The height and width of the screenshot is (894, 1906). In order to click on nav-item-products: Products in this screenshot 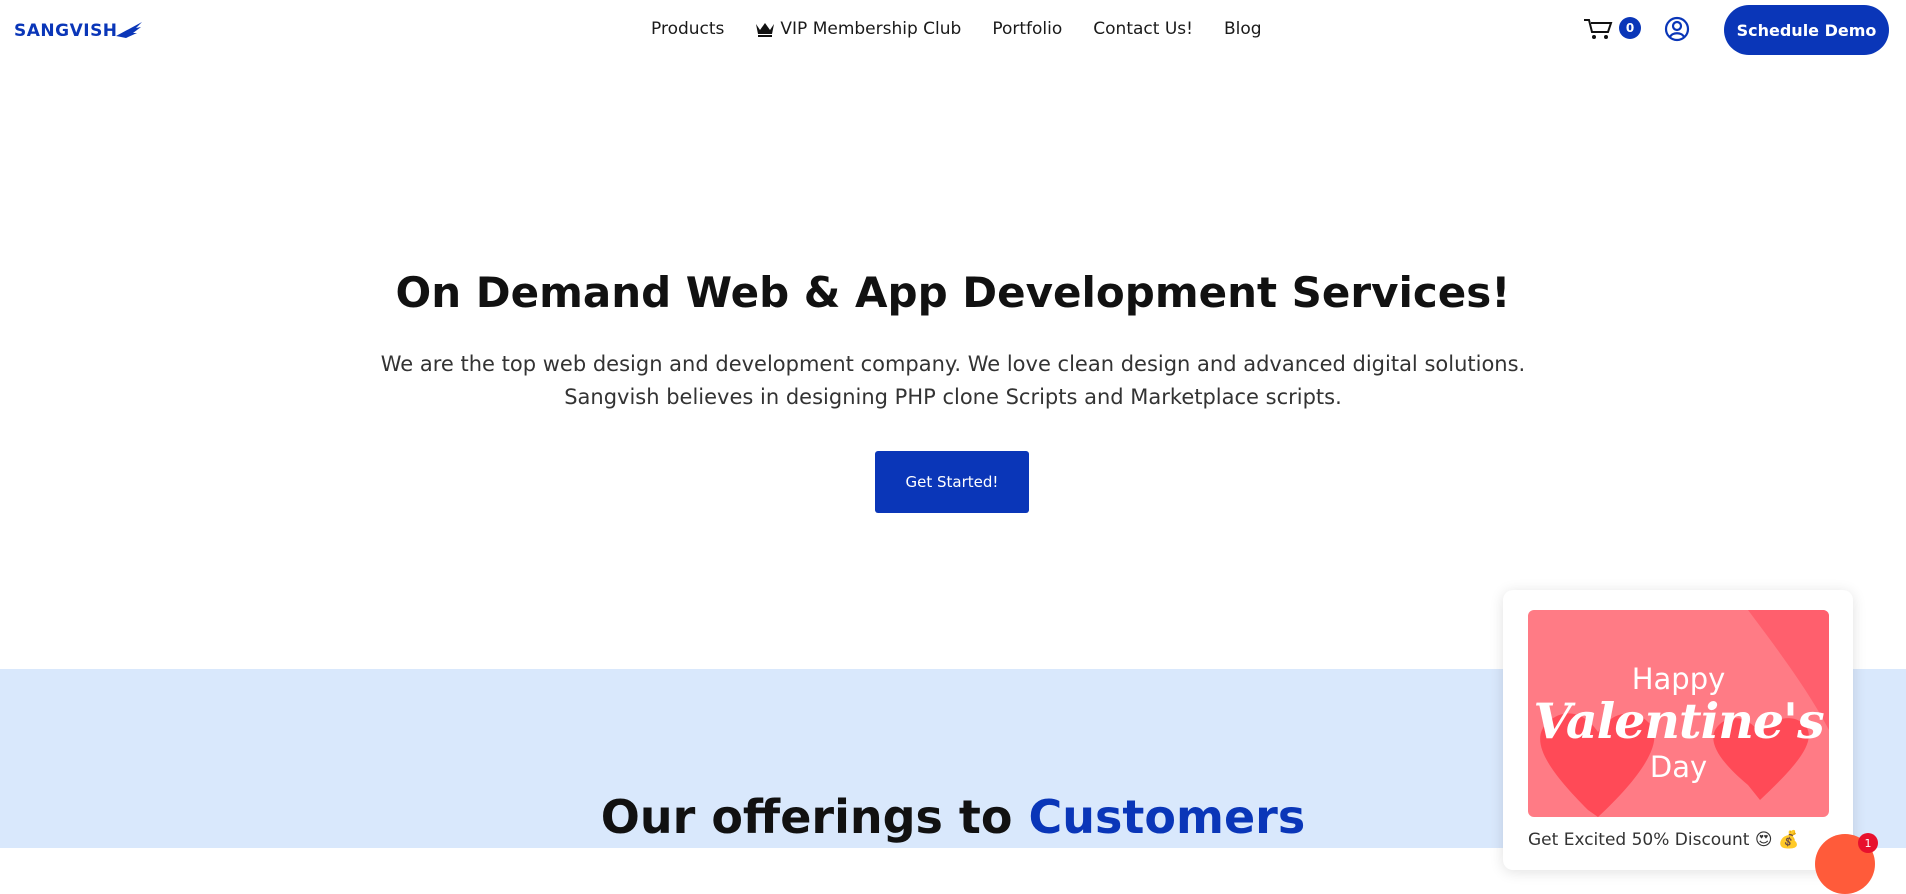, I will do `click(687, 29)`.